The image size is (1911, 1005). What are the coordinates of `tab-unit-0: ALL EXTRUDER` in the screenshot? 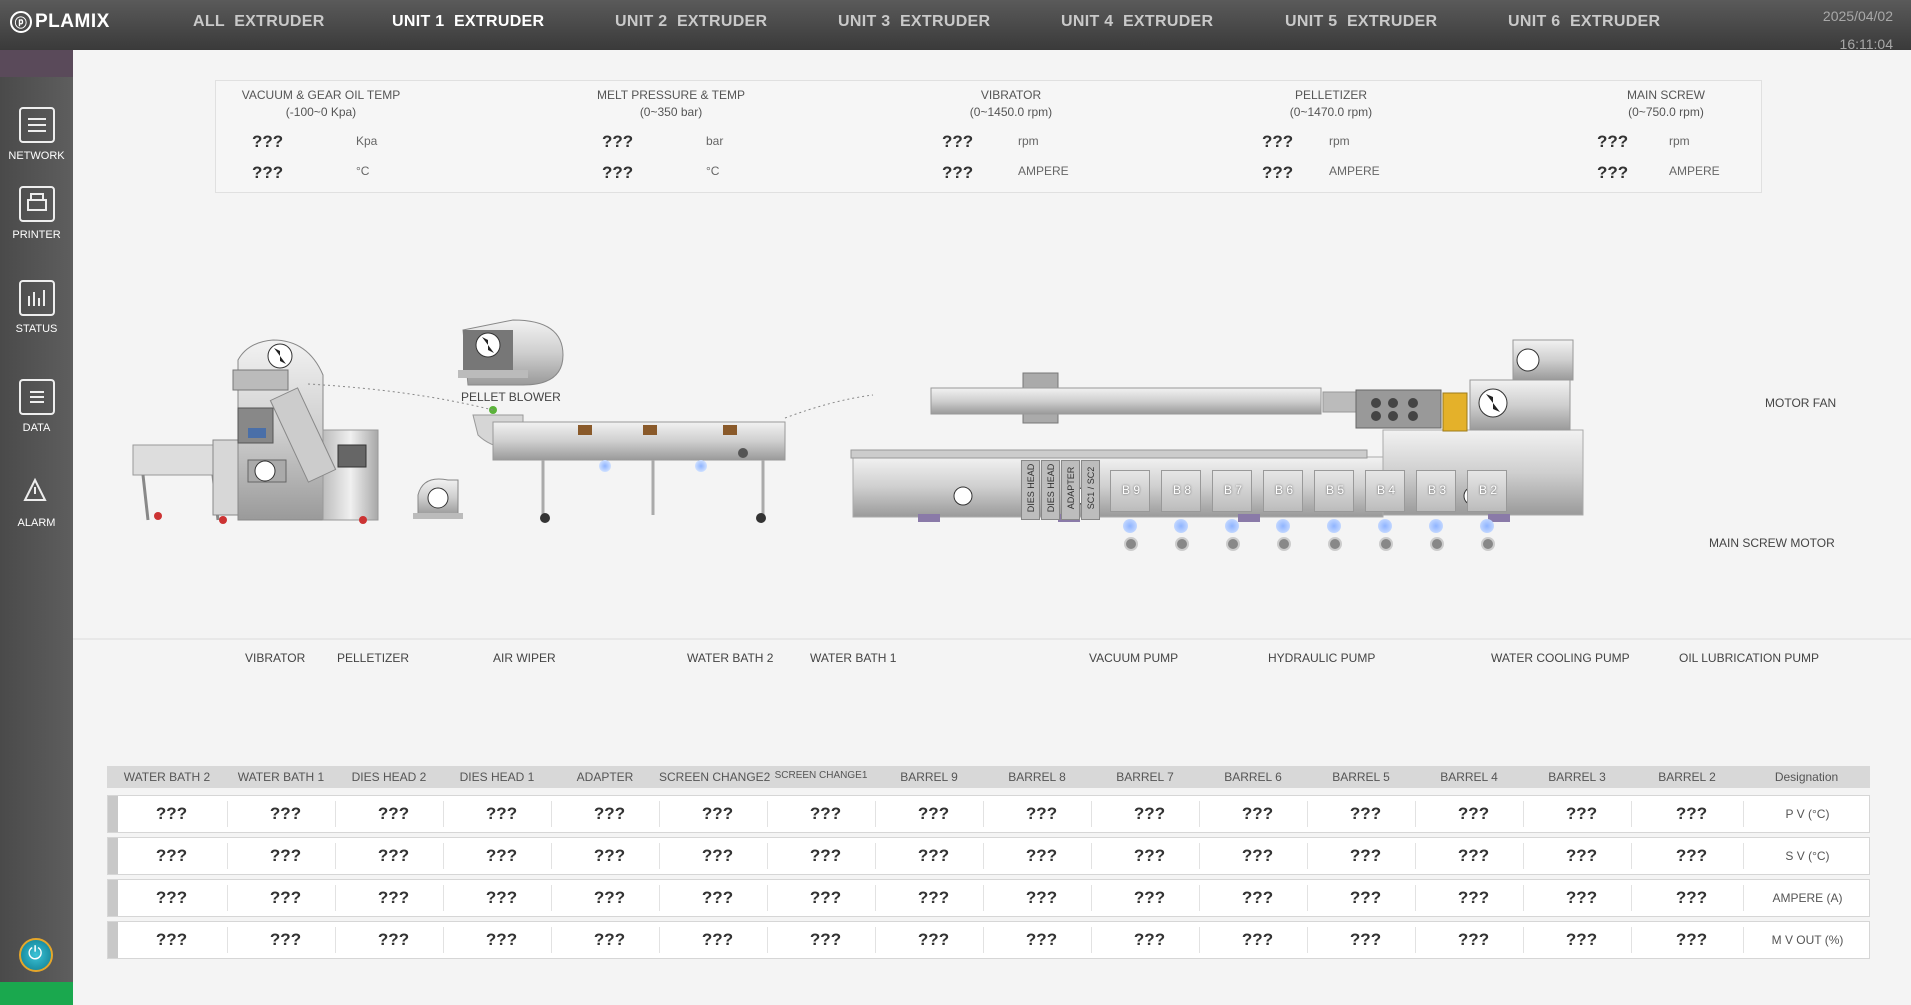 It's located at (259, 24).